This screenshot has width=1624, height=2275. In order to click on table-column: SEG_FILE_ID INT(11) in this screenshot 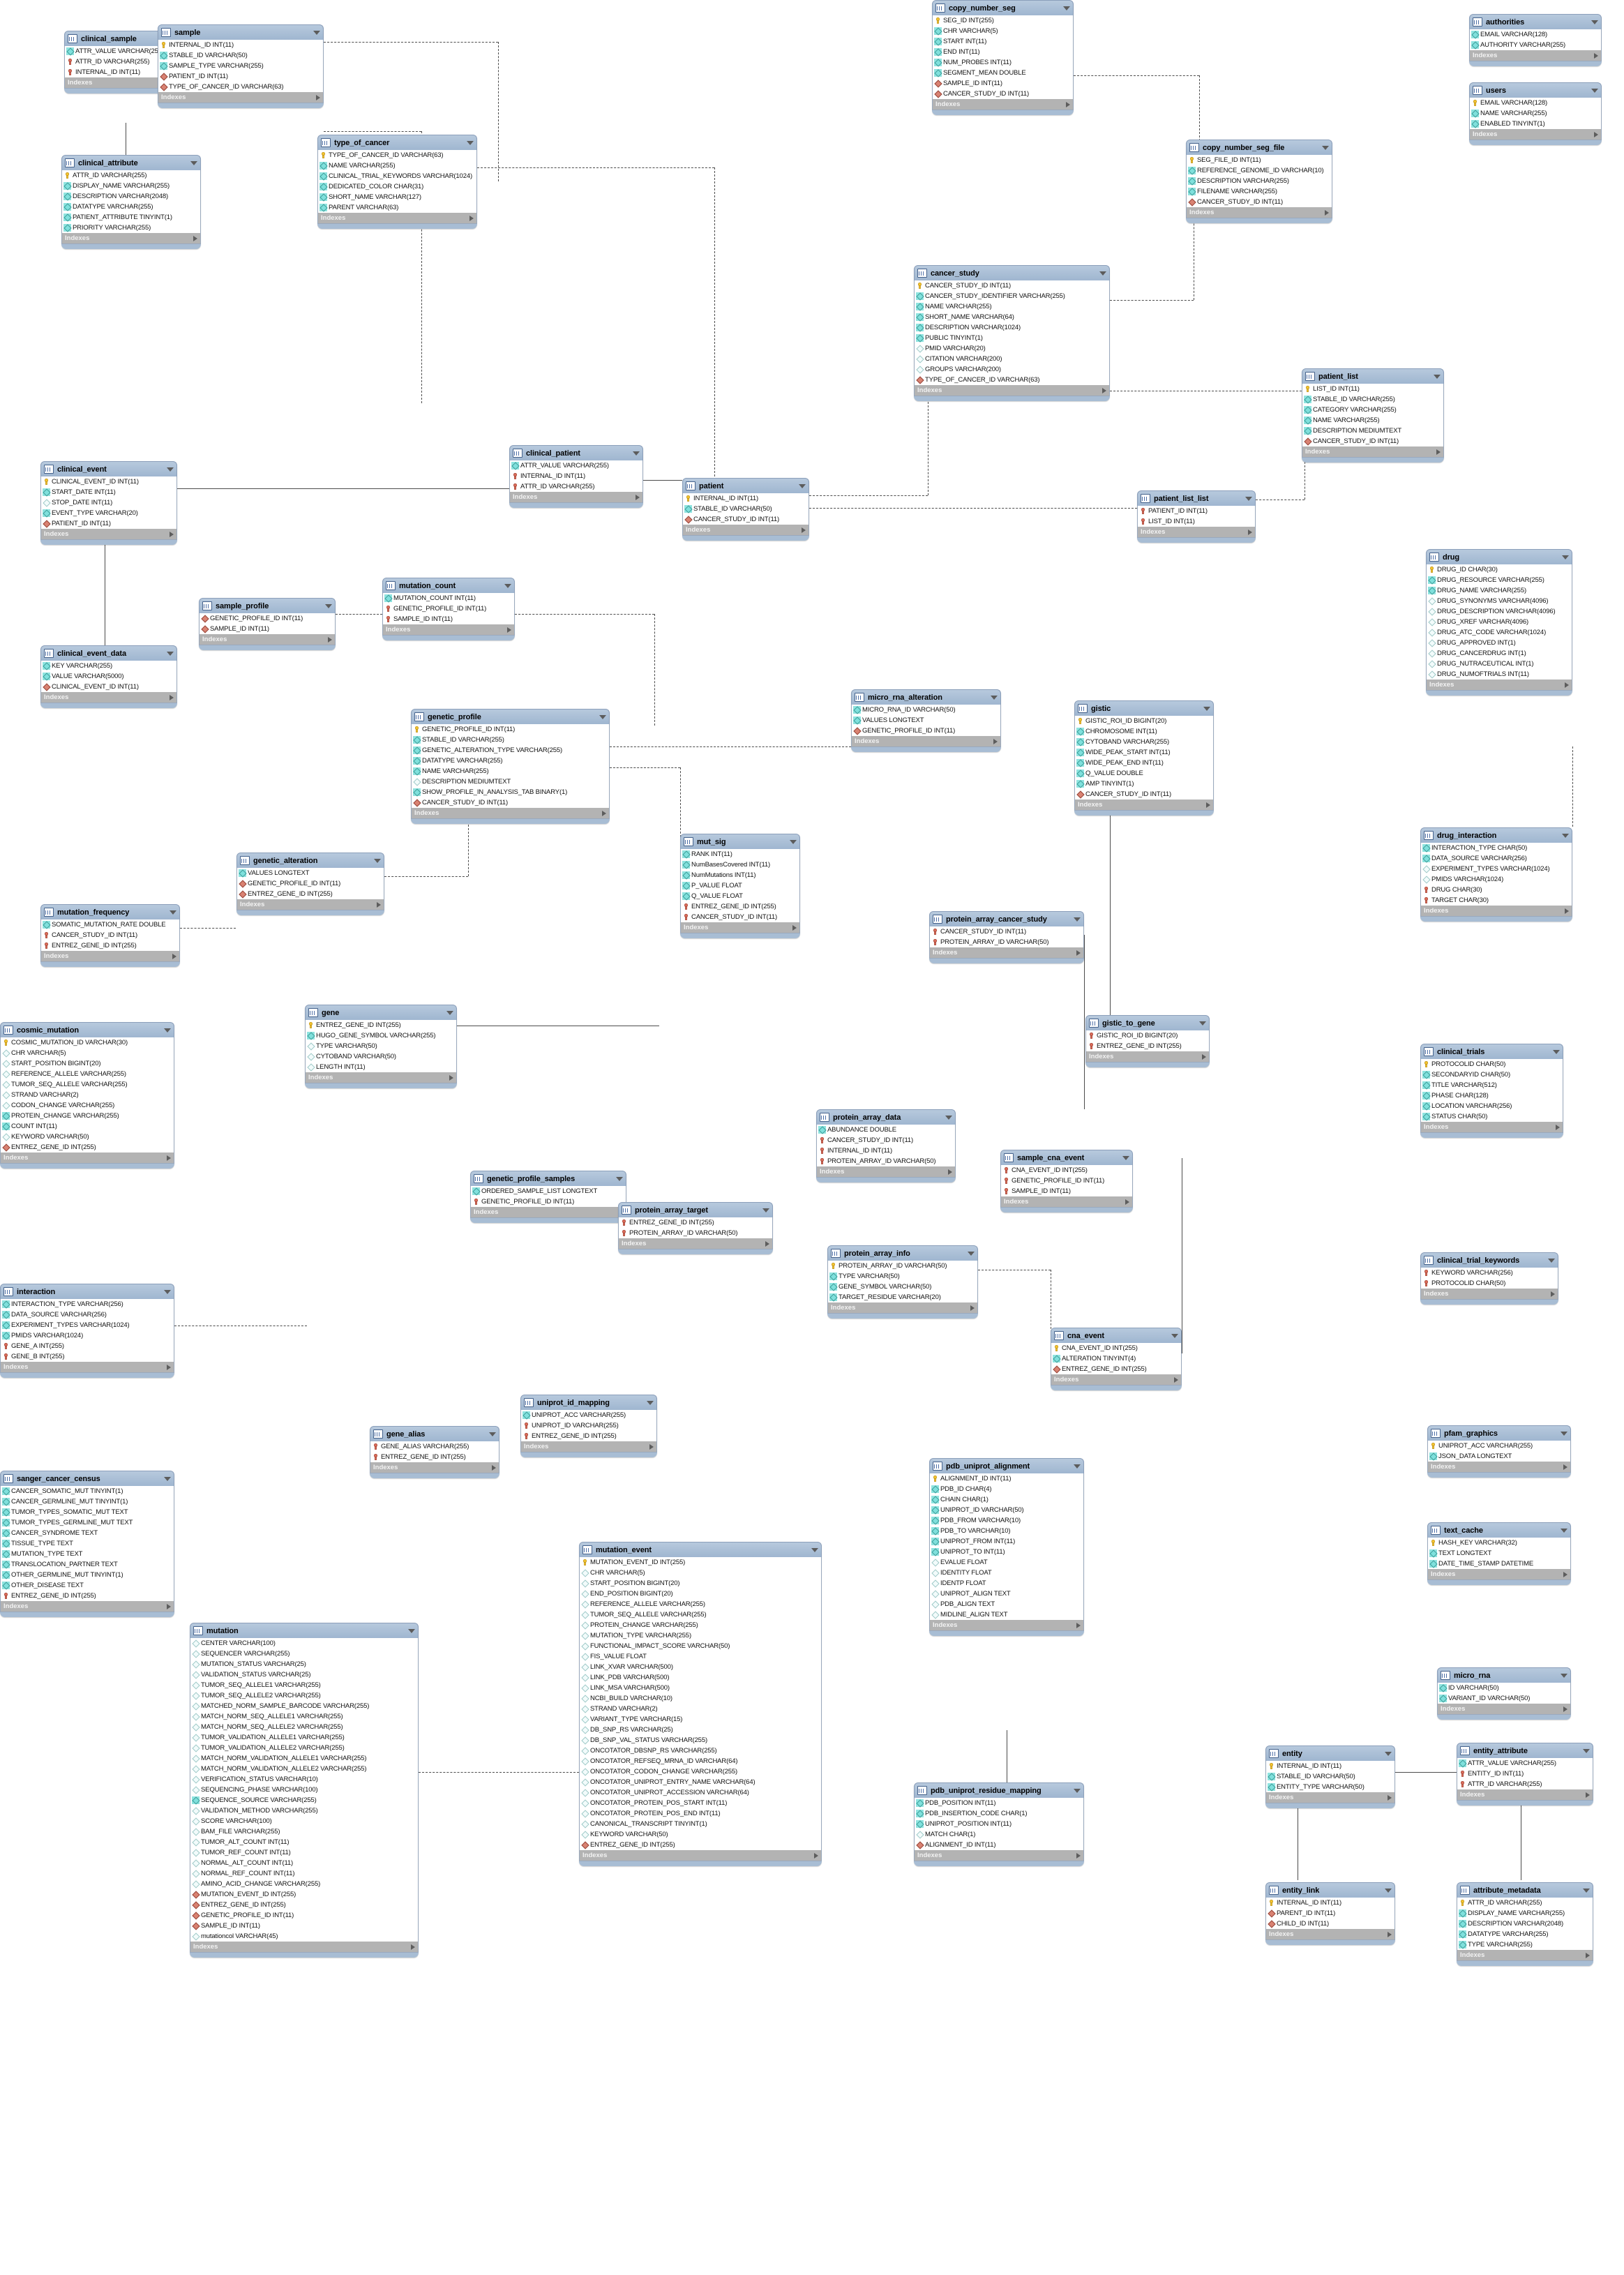, I will do `click(1259, 160)`.